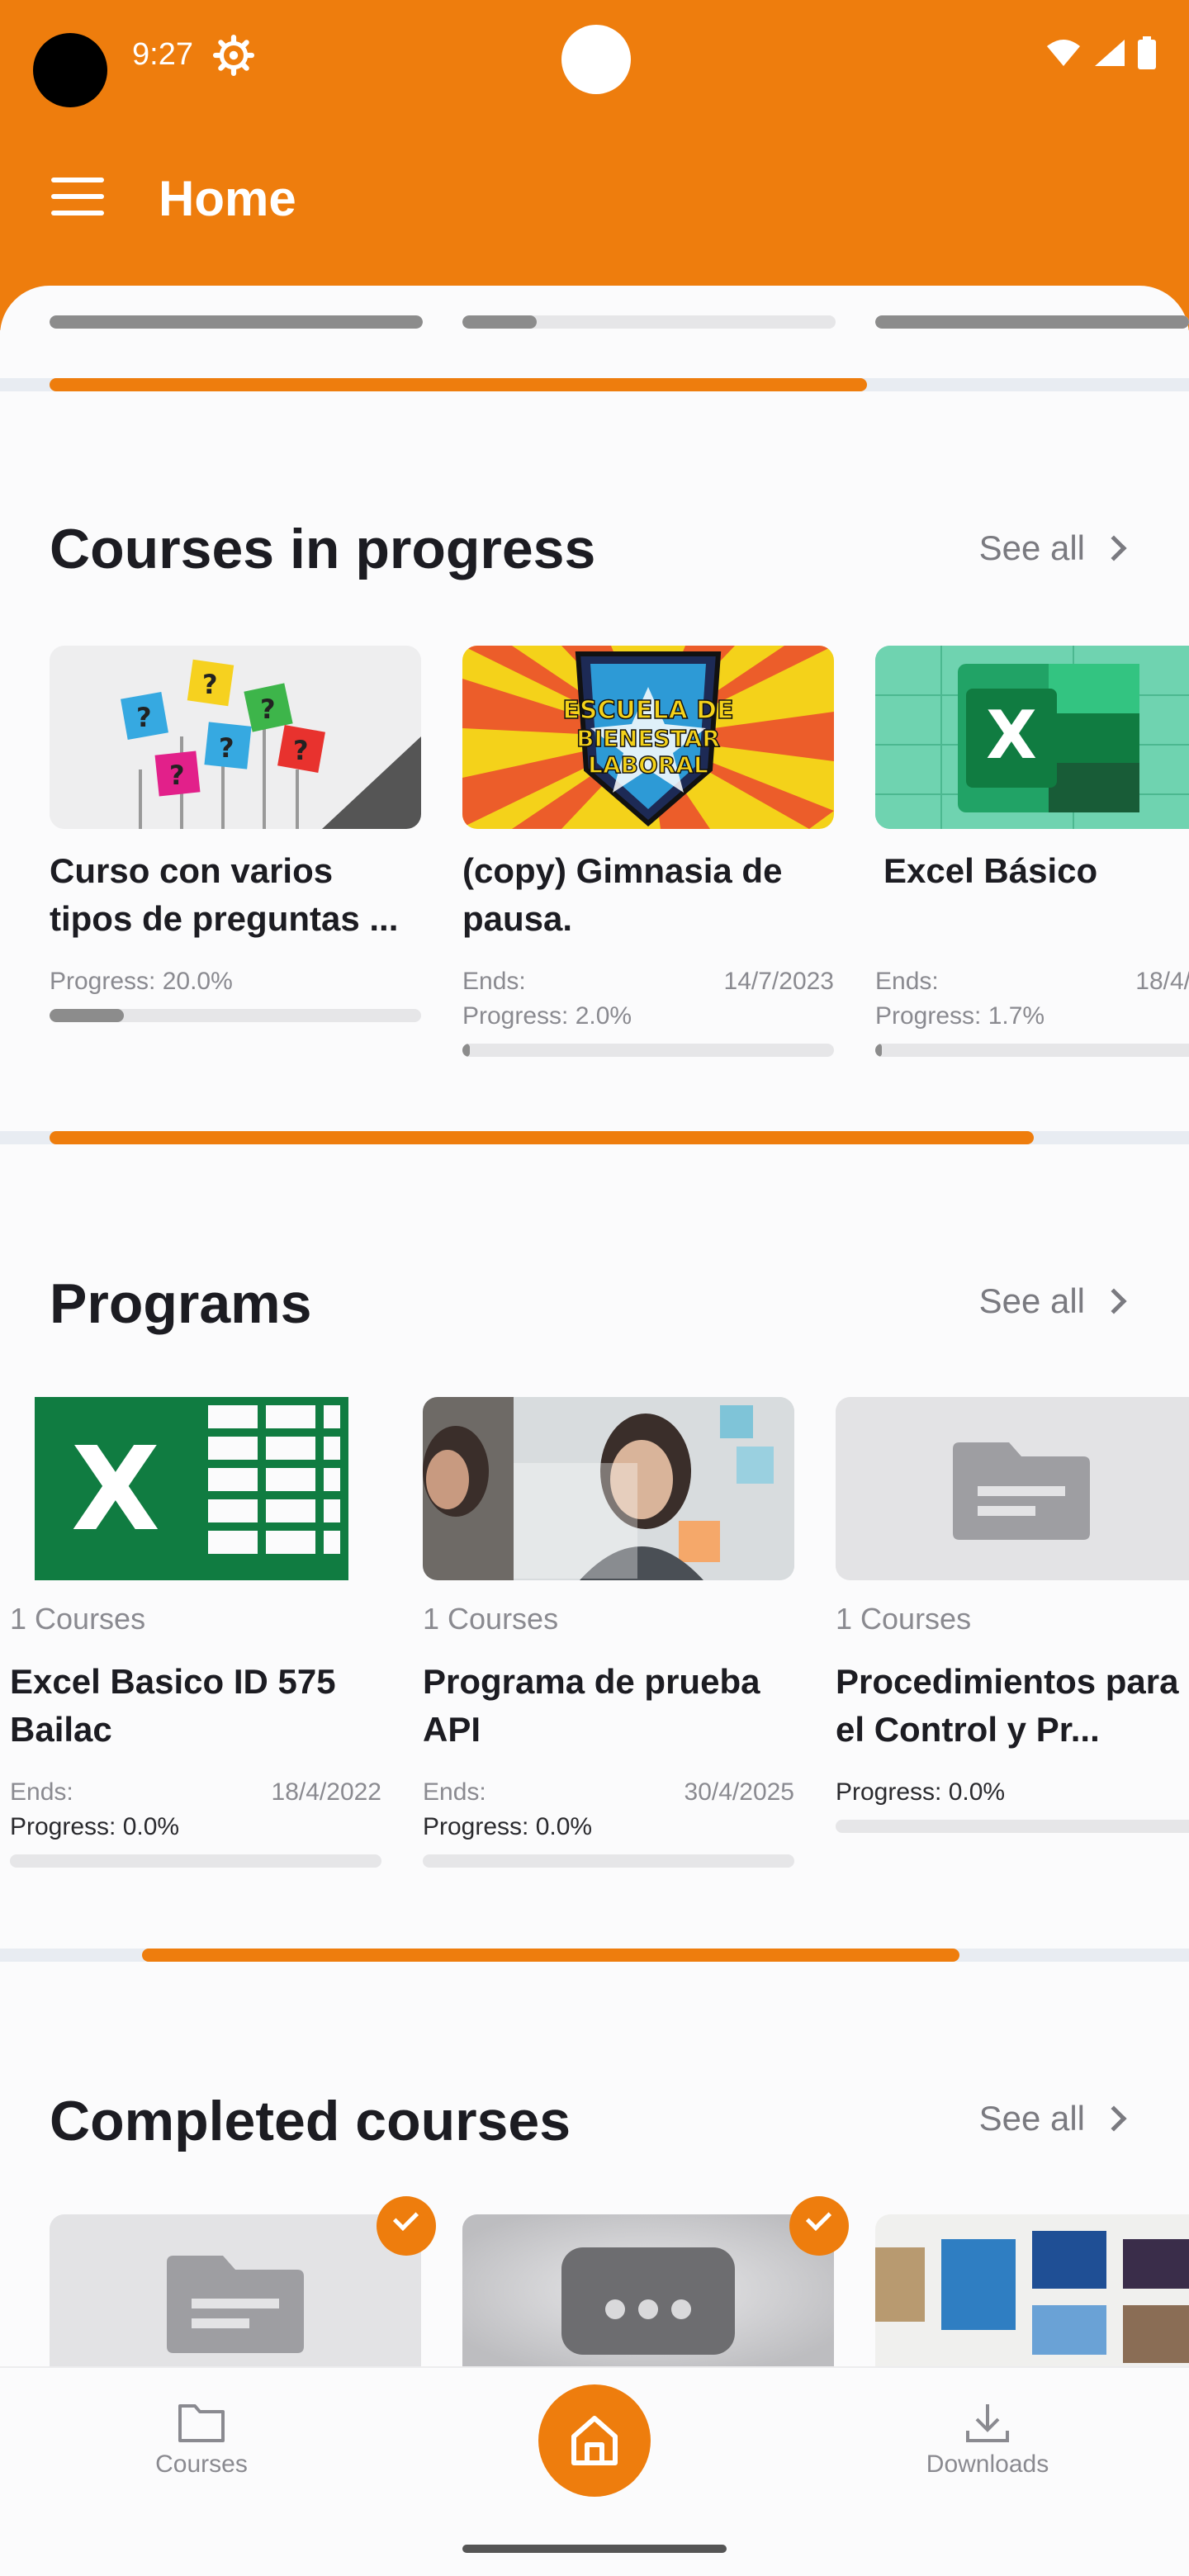 The height and width of the screenshot is (2576, 1189). I want to click on wifi-icon, so click(1063, 53).